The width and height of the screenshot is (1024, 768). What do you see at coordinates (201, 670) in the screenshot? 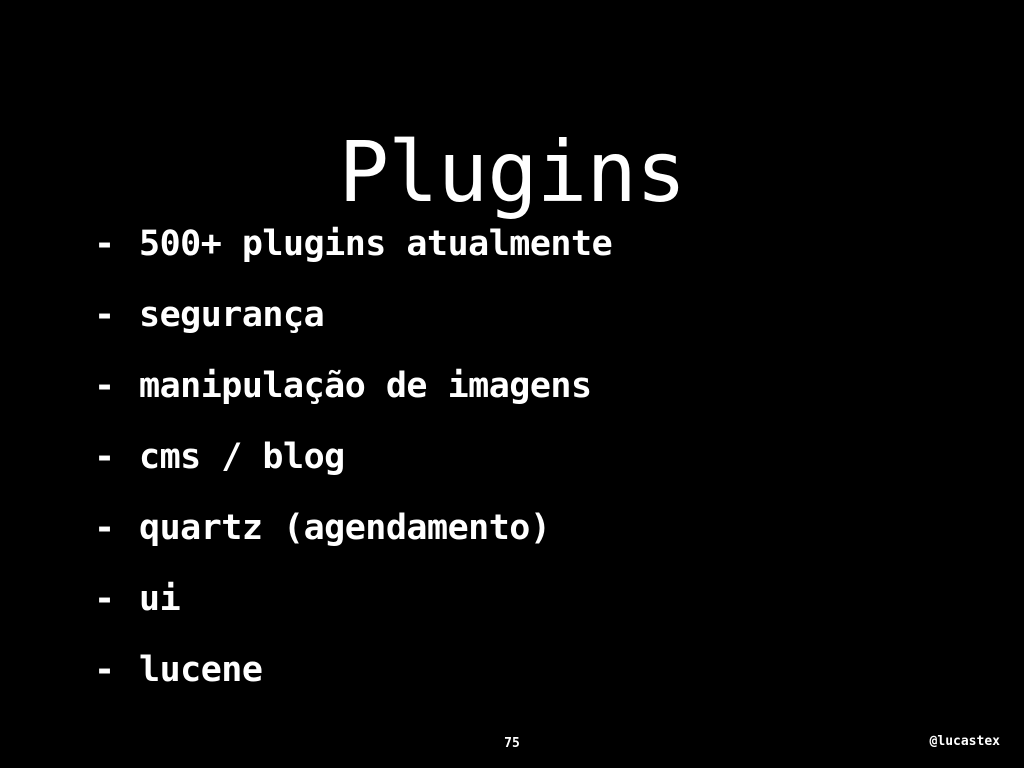
I see `bullet-text: lucene` at bounding box center [201, 670].